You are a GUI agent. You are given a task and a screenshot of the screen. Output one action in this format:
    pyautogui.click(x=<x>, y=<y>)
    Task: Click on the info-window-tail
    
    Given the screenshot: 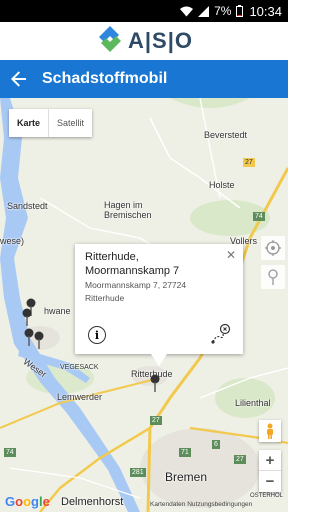 What is the action you would take?
    pyautogui.click(x=159, y=360)
    